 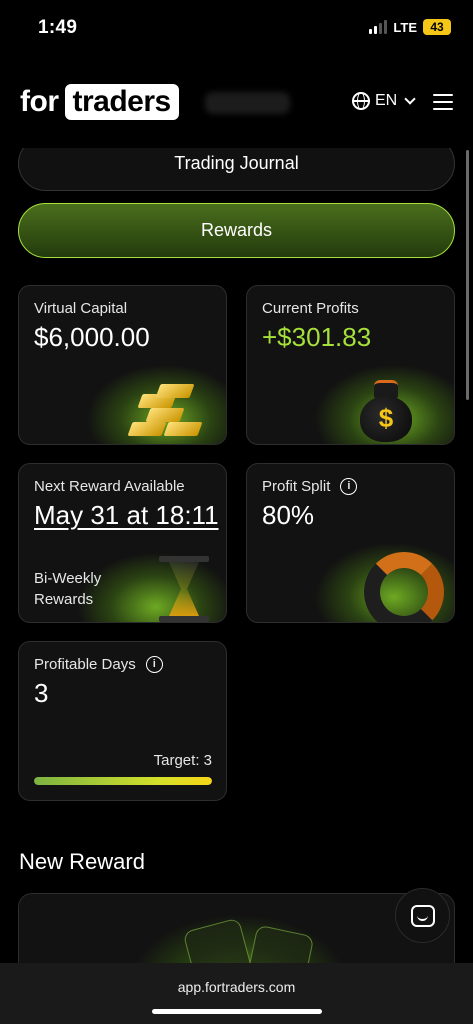 I want to click on app-header: for traders EN, so click(x=236, y=103).